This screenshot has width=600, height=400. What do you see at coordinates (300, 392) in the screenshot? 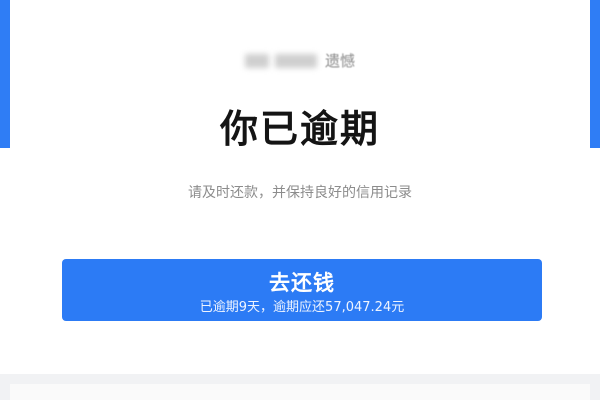
I see `next-card-edge` at bounding box center [300, 392].